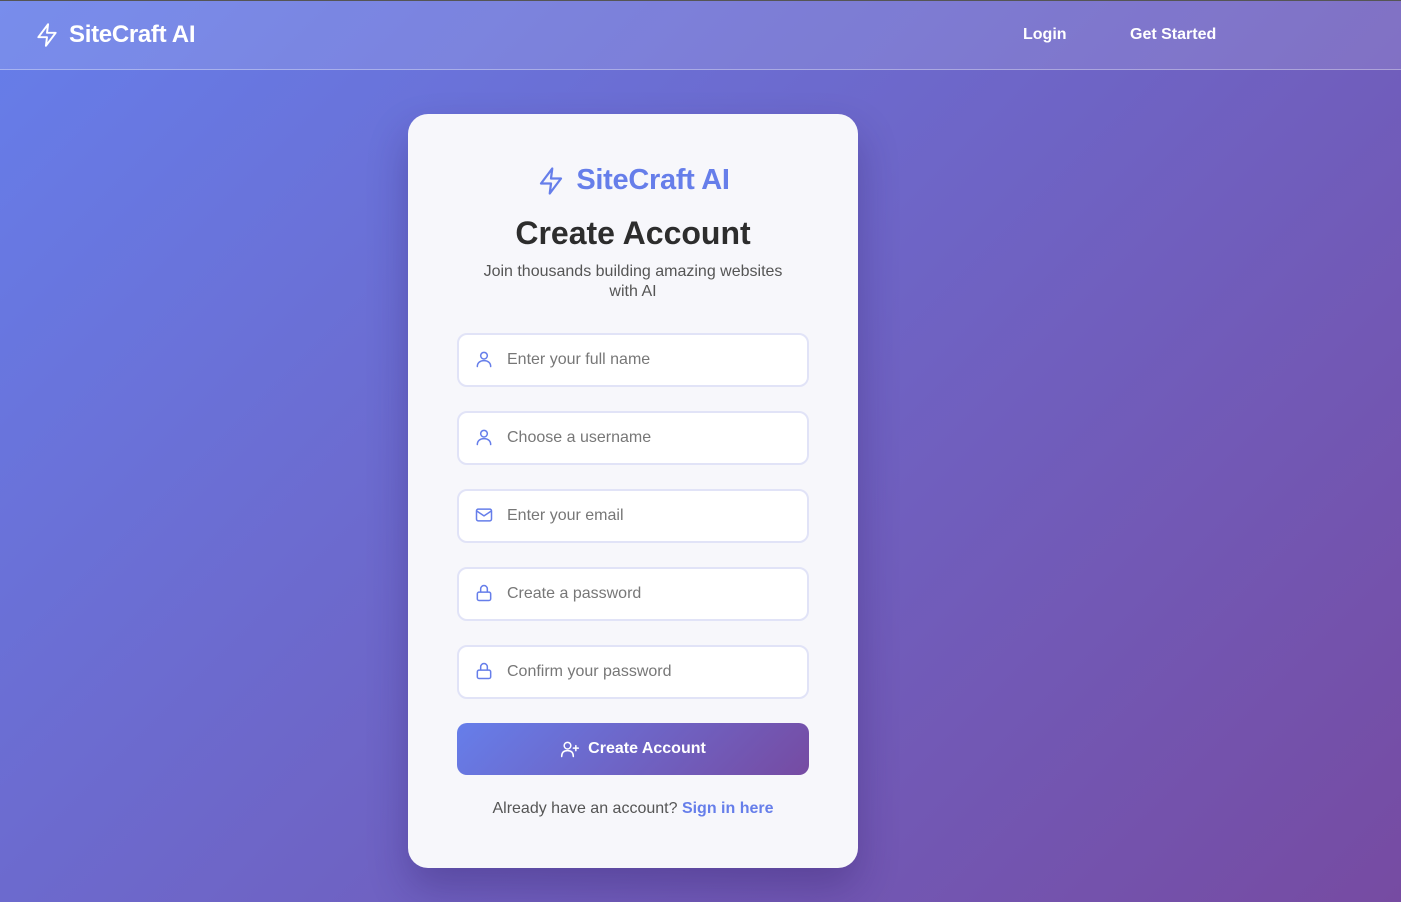 This screenshot has height=902, width=1401. I want to click on create-account-button: Create Account, so click(633, 749).